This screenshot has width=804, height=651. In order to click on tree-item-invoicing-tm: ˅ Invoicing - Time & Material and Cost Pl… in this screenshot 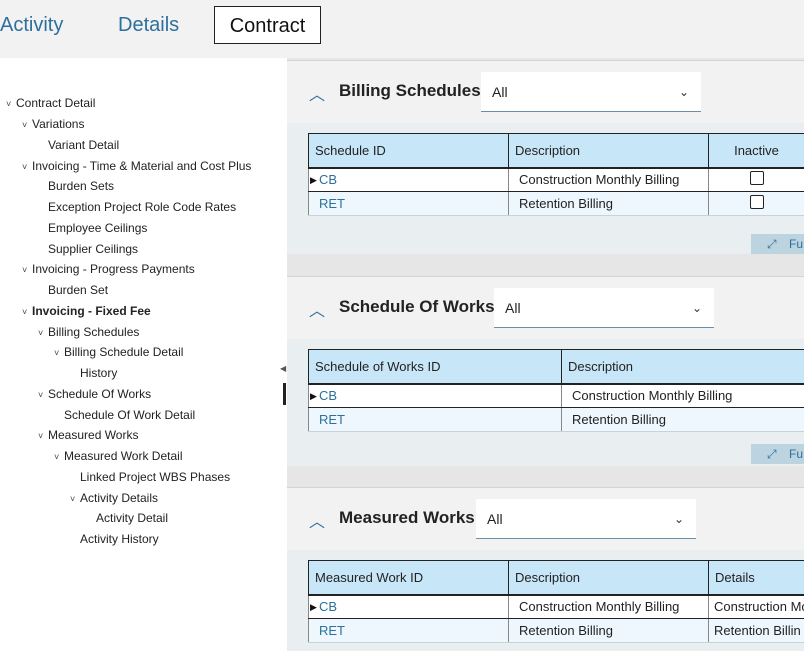, I will do `click(136, 166)`.